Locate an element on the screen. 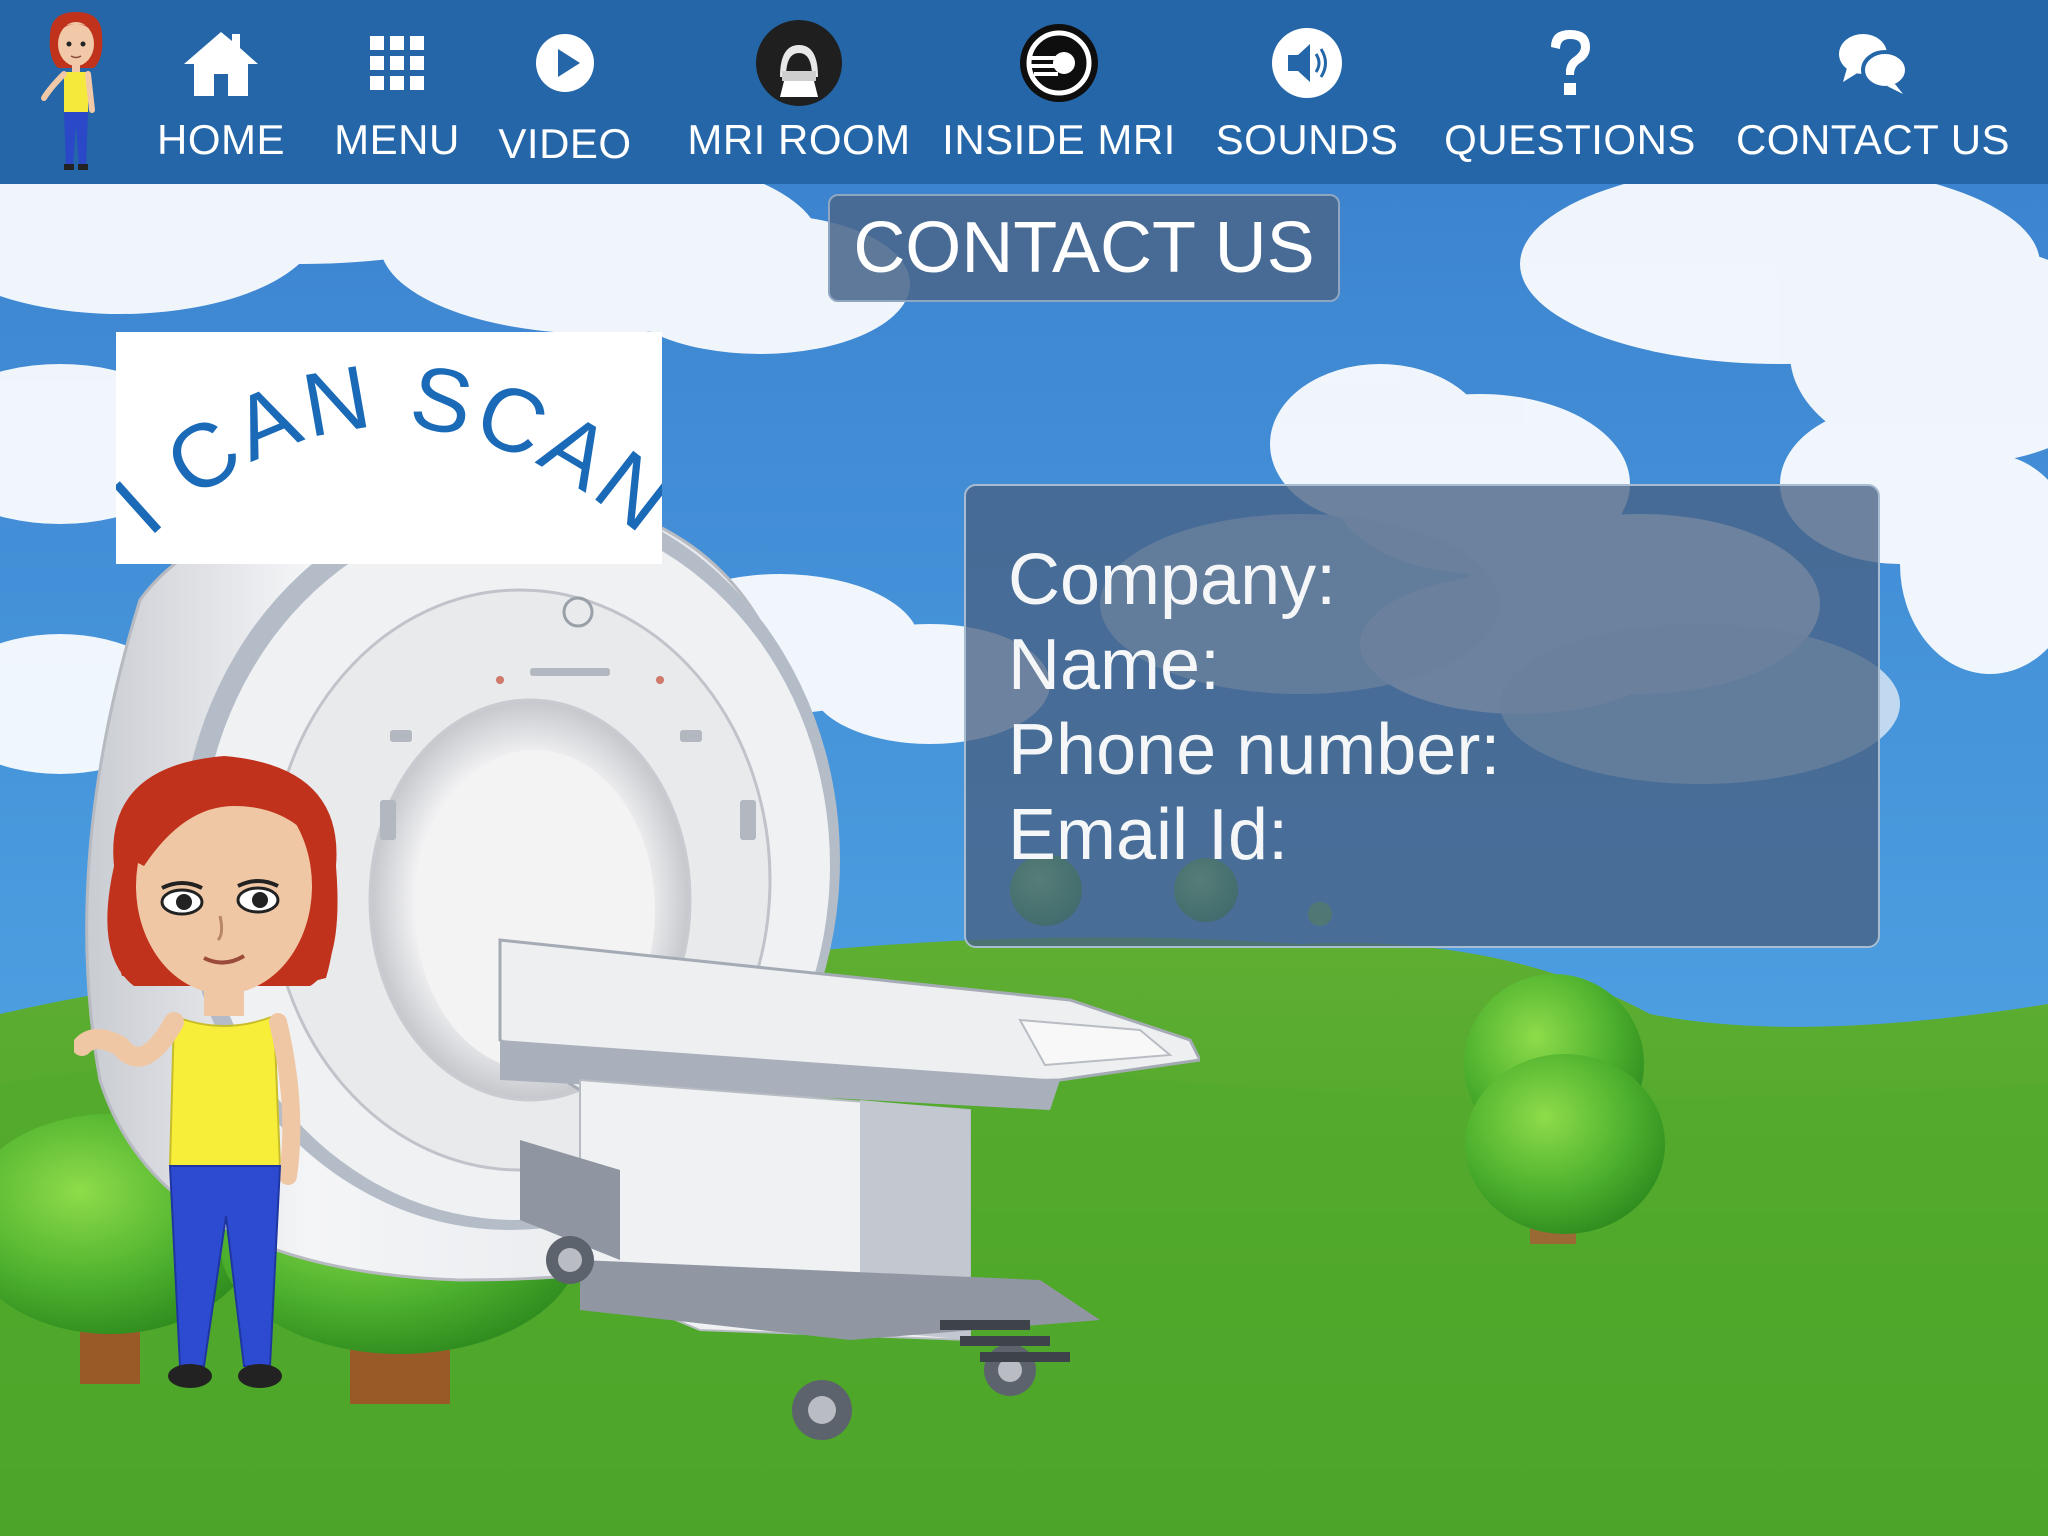 This screenshot has width=2048, height=1536. email-id-label: Email Id: is located at coordinates (1148, 835).